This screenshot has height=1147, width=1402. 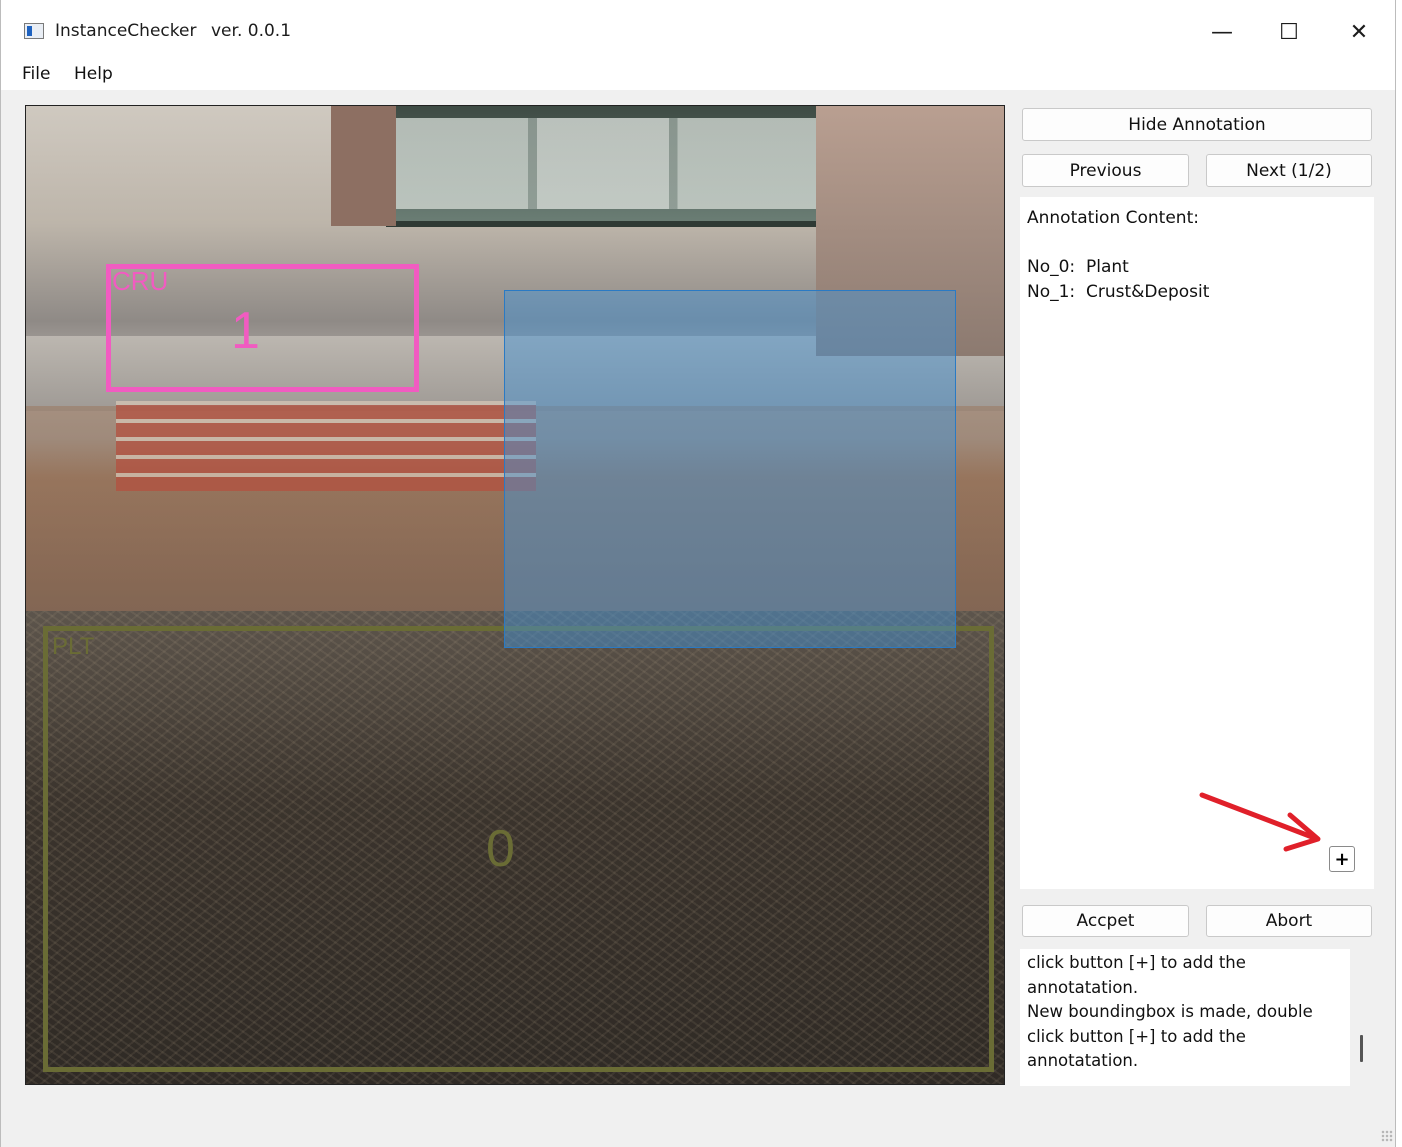 What do you see at coordinates (1289, 170) in the screenshot?
I see `next-button: Next (1/2)` at bounding box center [1289, 170].